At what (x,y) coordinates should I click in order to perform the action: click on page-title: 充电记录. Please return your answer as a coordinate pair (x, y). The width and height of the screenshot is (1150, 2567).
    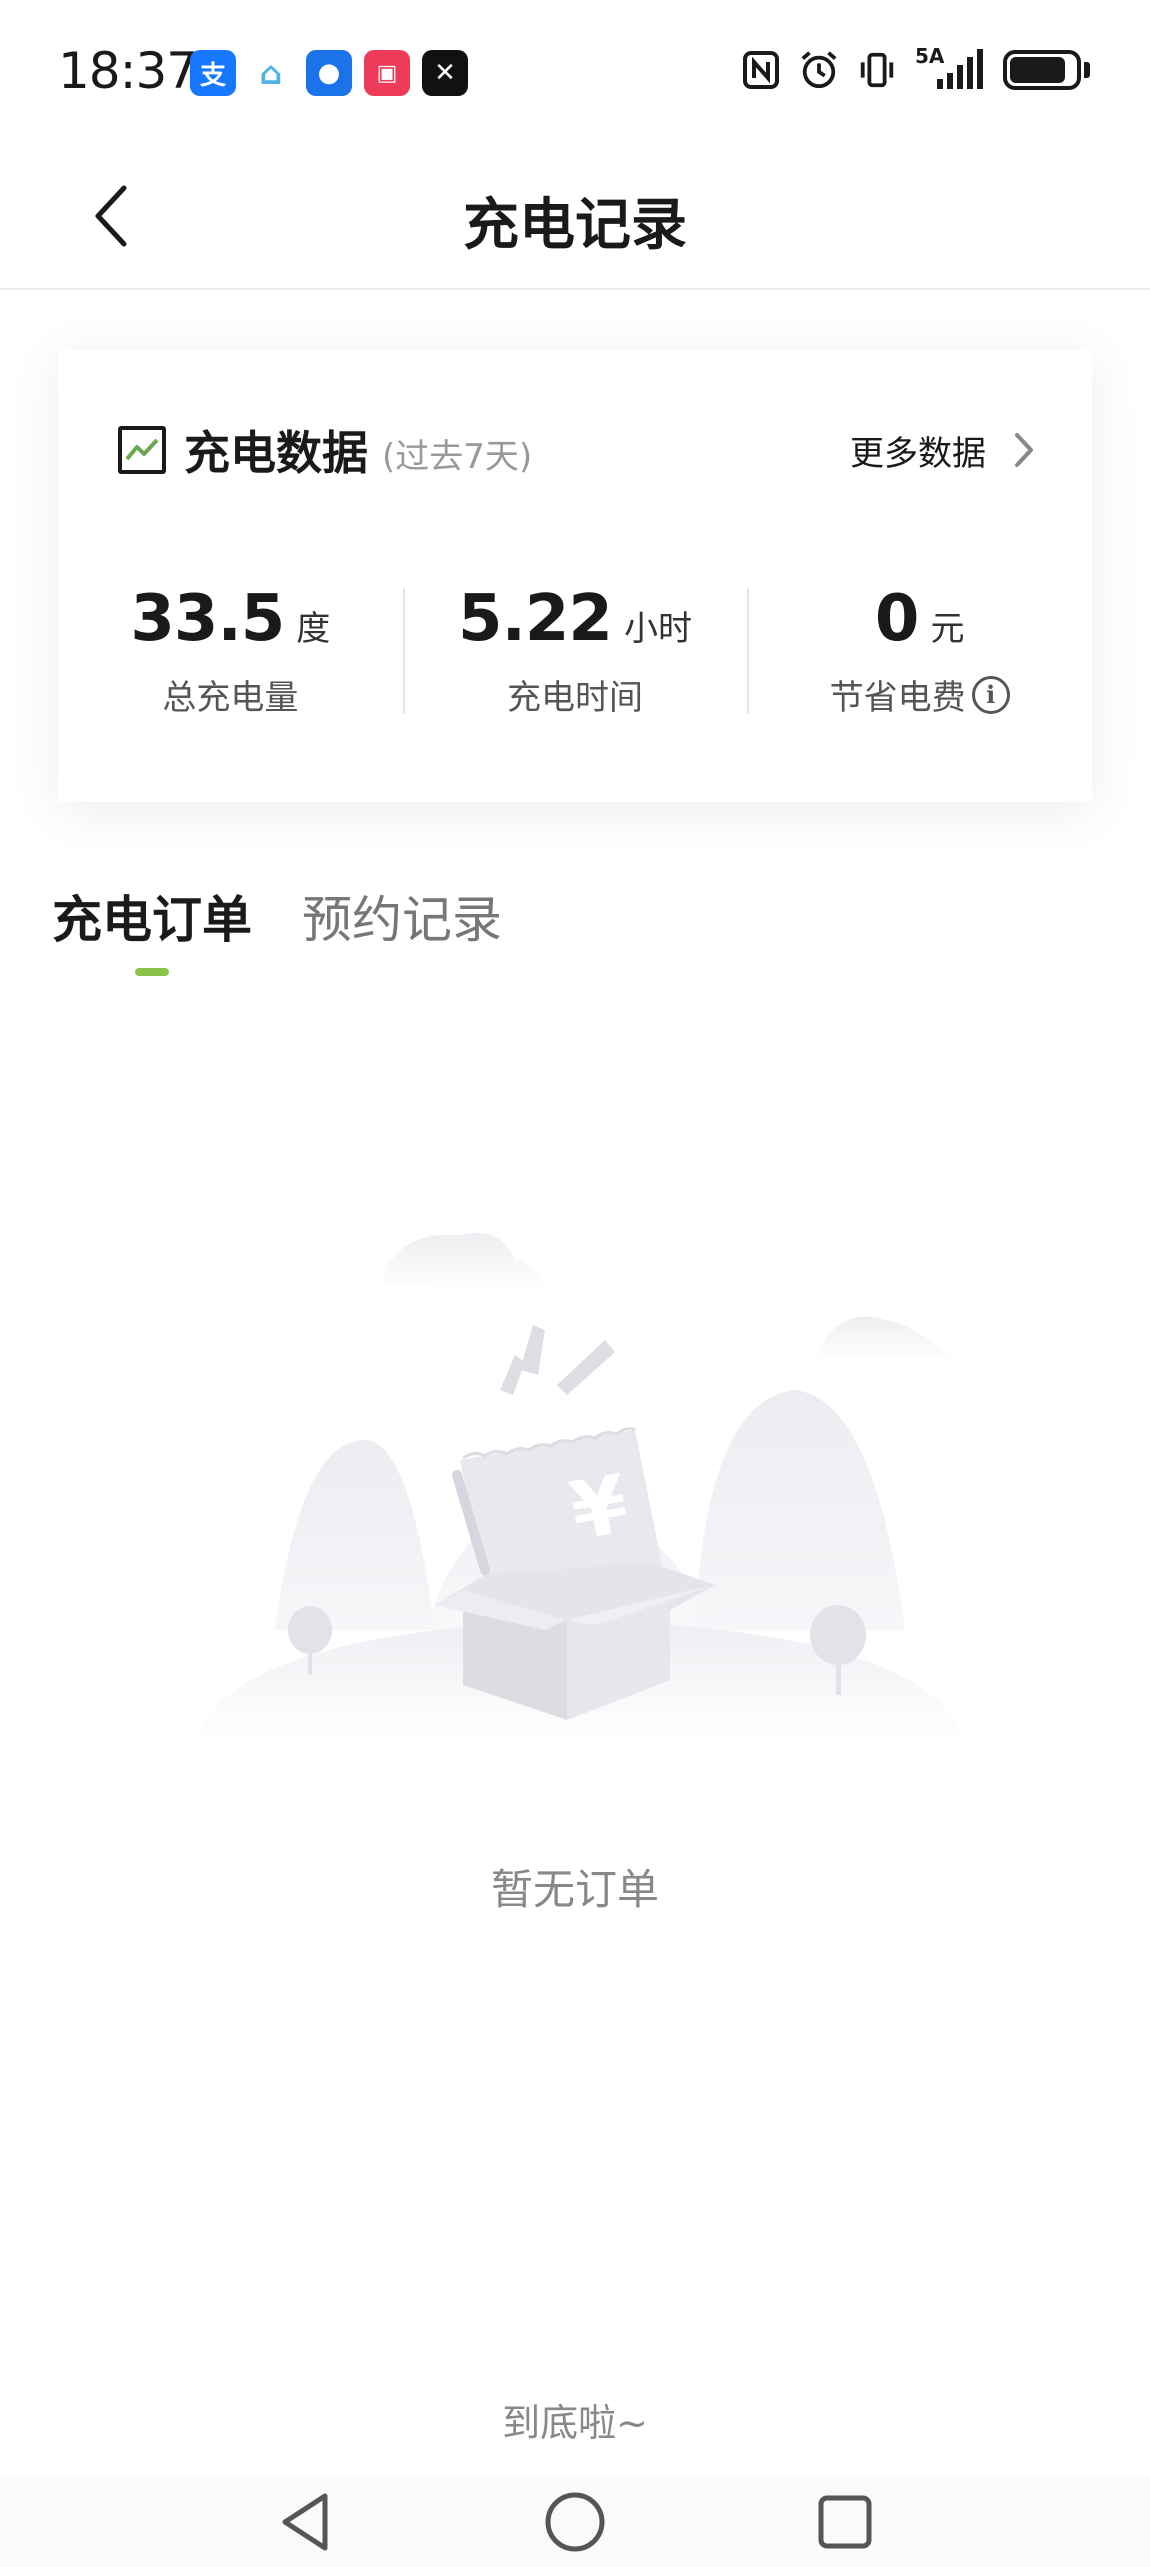
    Looking at the image, I should click on (575, 225).